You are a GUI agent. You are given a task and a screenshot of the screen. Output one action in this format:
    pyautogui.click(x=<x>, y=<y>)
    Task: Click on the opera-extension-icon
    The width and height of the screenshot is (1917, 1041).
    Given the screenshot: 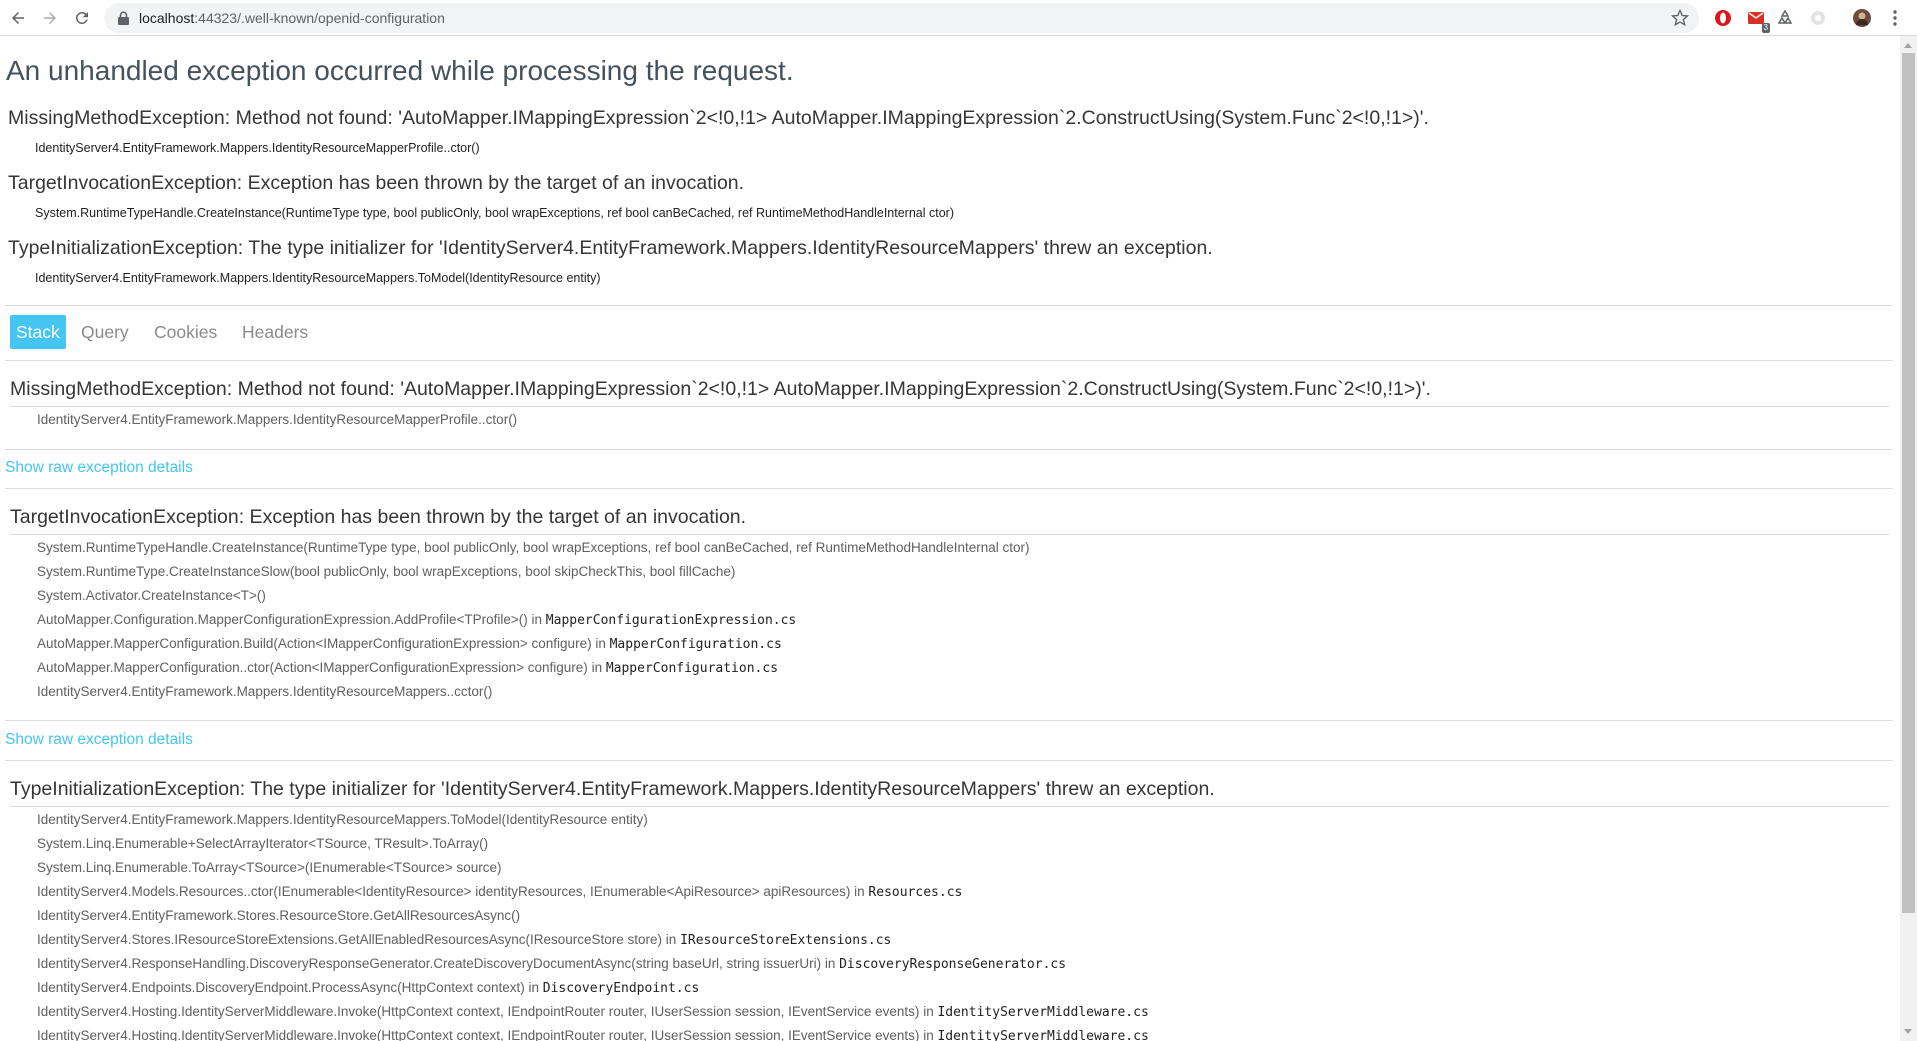 What is the action you would take?
    pyautogui.click(x=1723, y=18)
    